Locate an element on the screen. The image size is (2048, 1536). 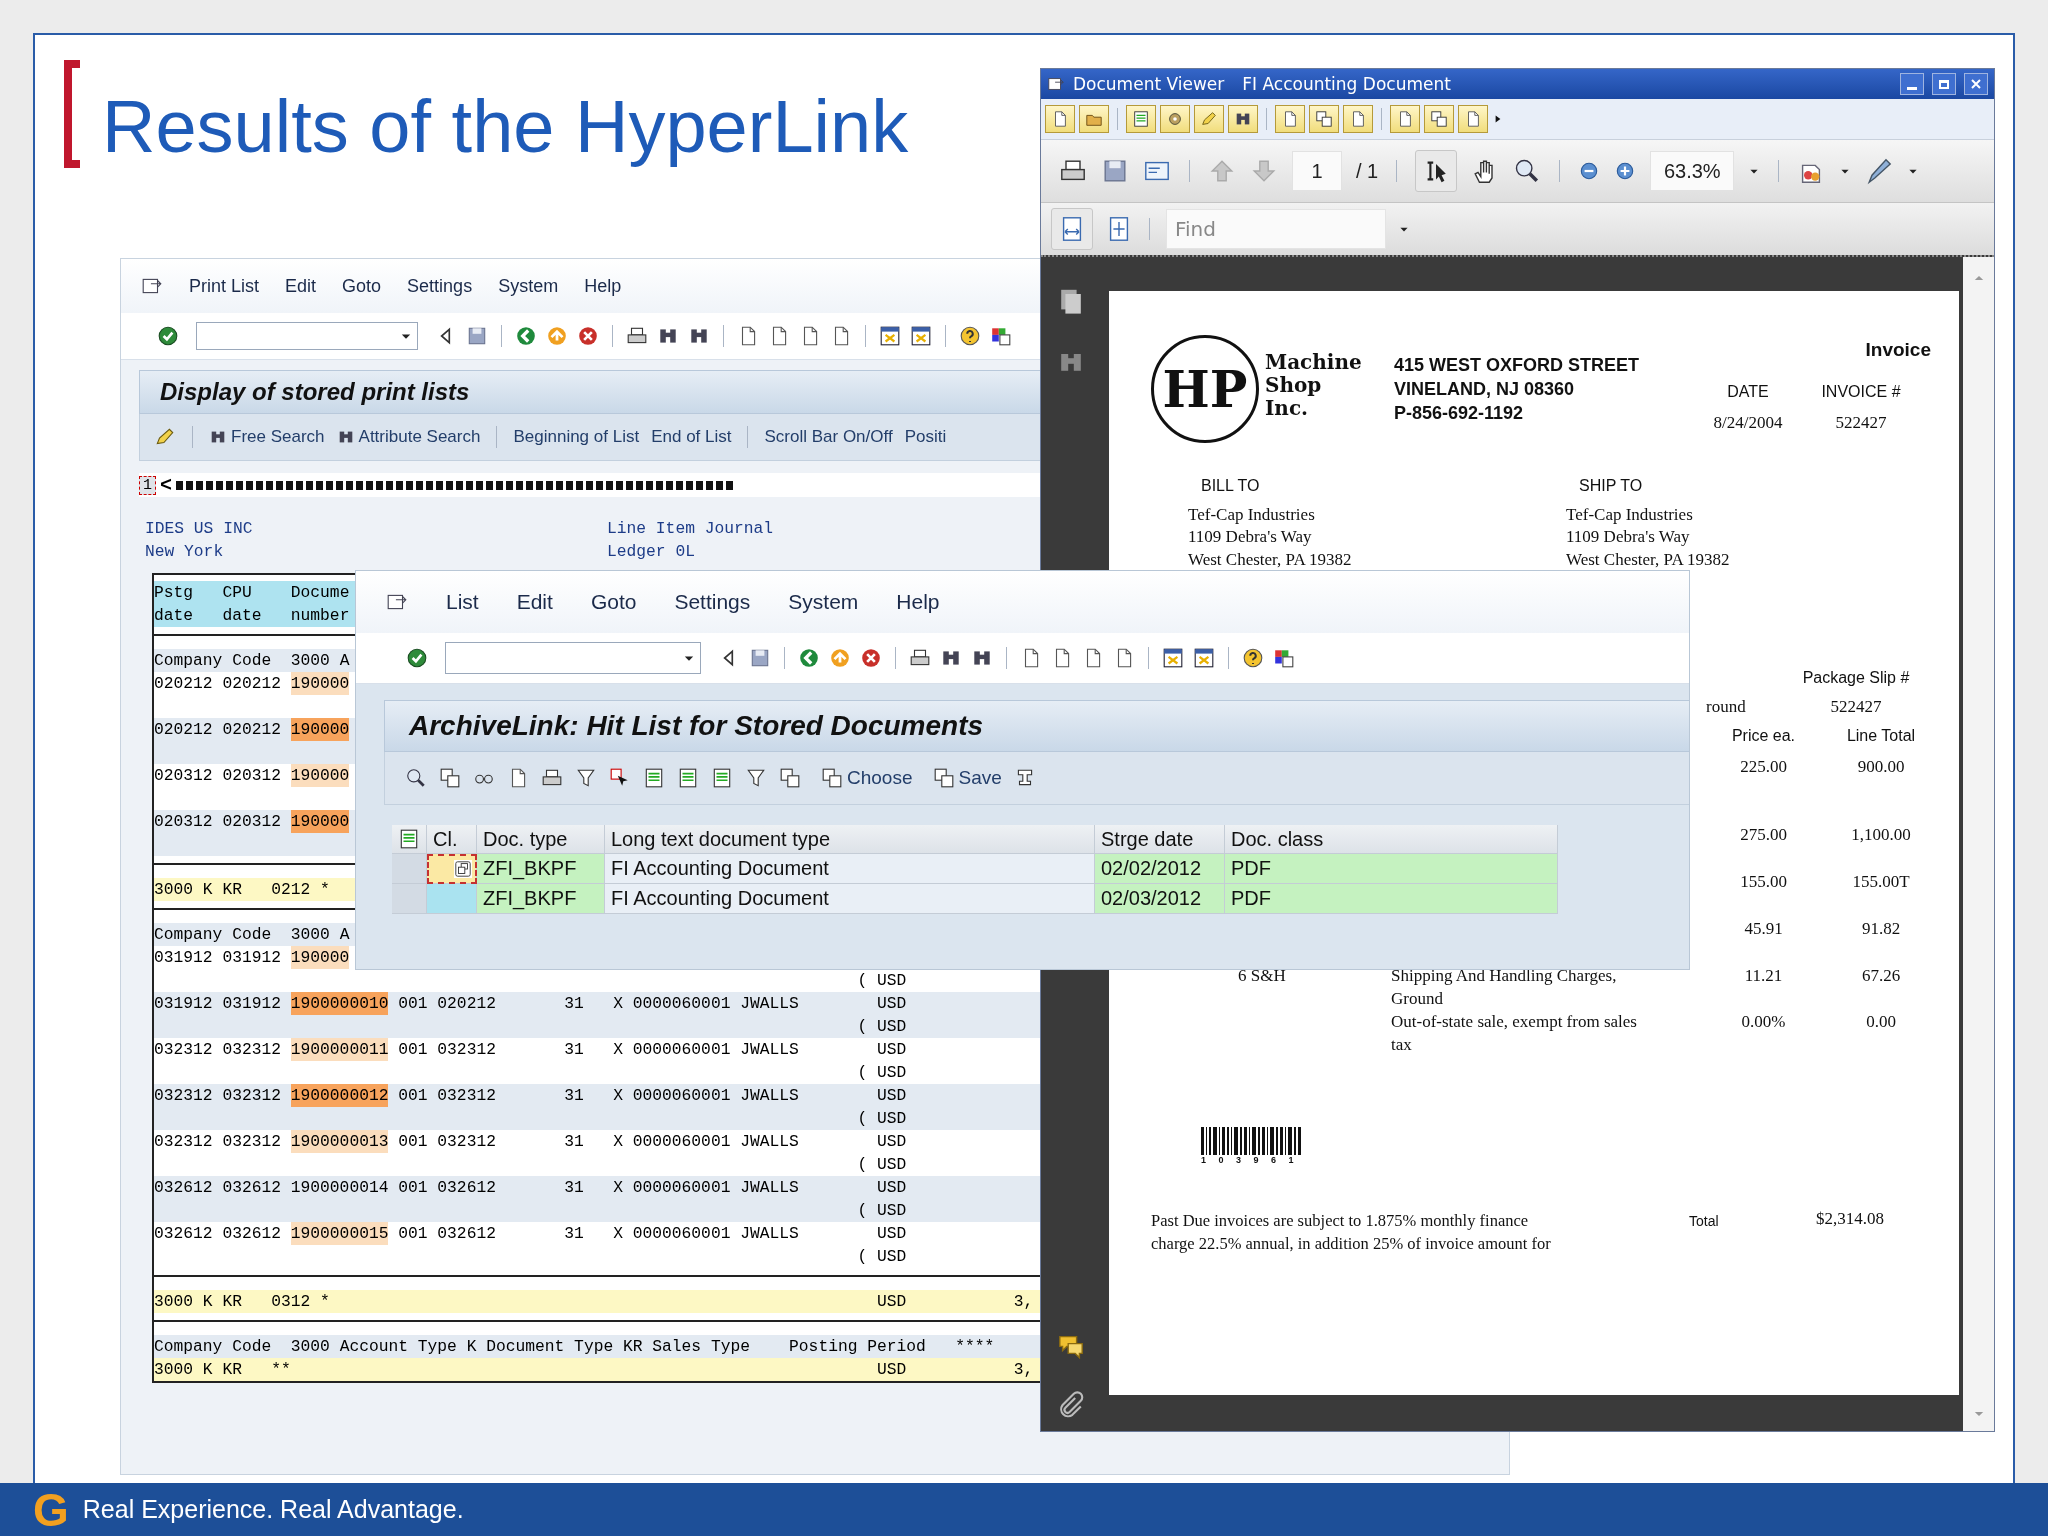
paperclip-icon is located at coordinates (1071, 1405).